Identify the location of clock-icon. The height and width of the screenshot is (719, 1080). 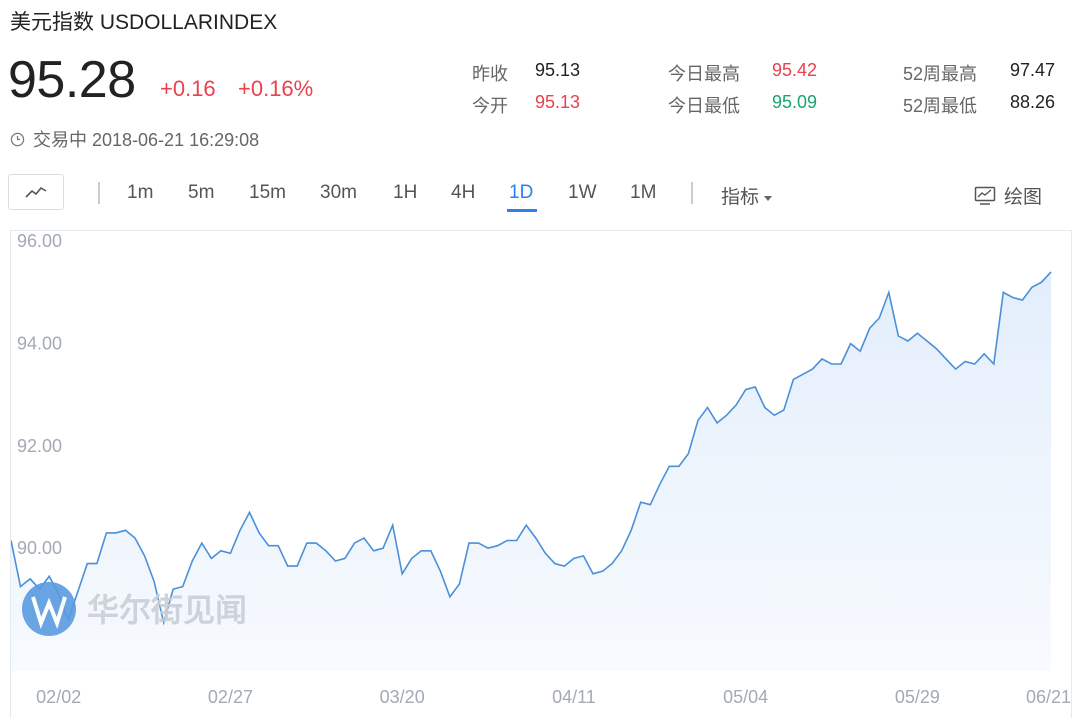
(17, 139).